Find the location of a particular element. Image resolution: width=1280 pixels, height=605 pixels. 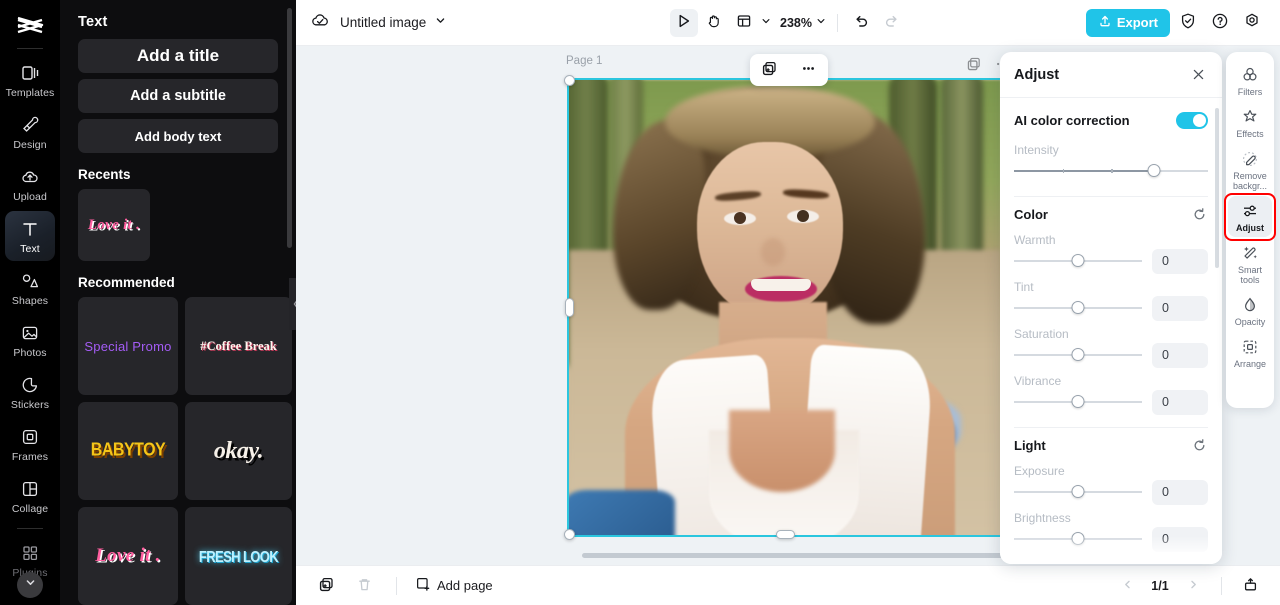

light-group-title: Light is located at coordinates (1030, 445).